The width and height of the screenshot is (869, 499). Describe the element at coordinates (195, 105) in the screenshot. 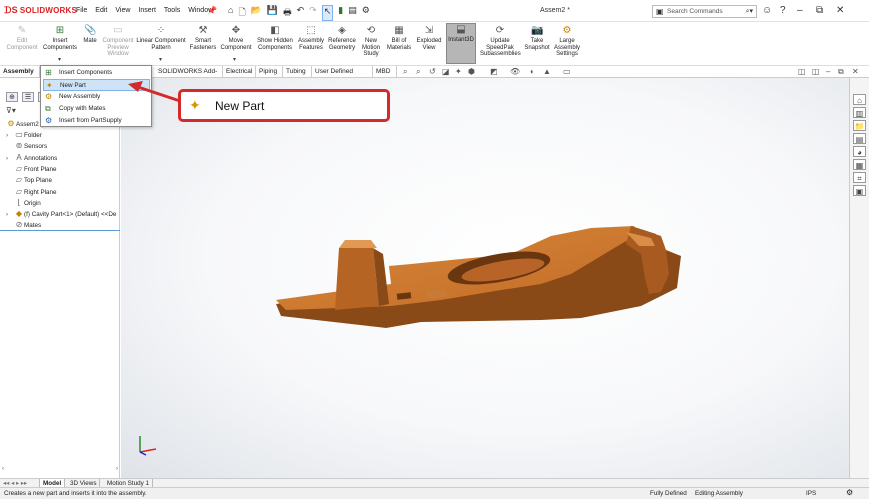

I see `new-part-icon: ✦` at that location.